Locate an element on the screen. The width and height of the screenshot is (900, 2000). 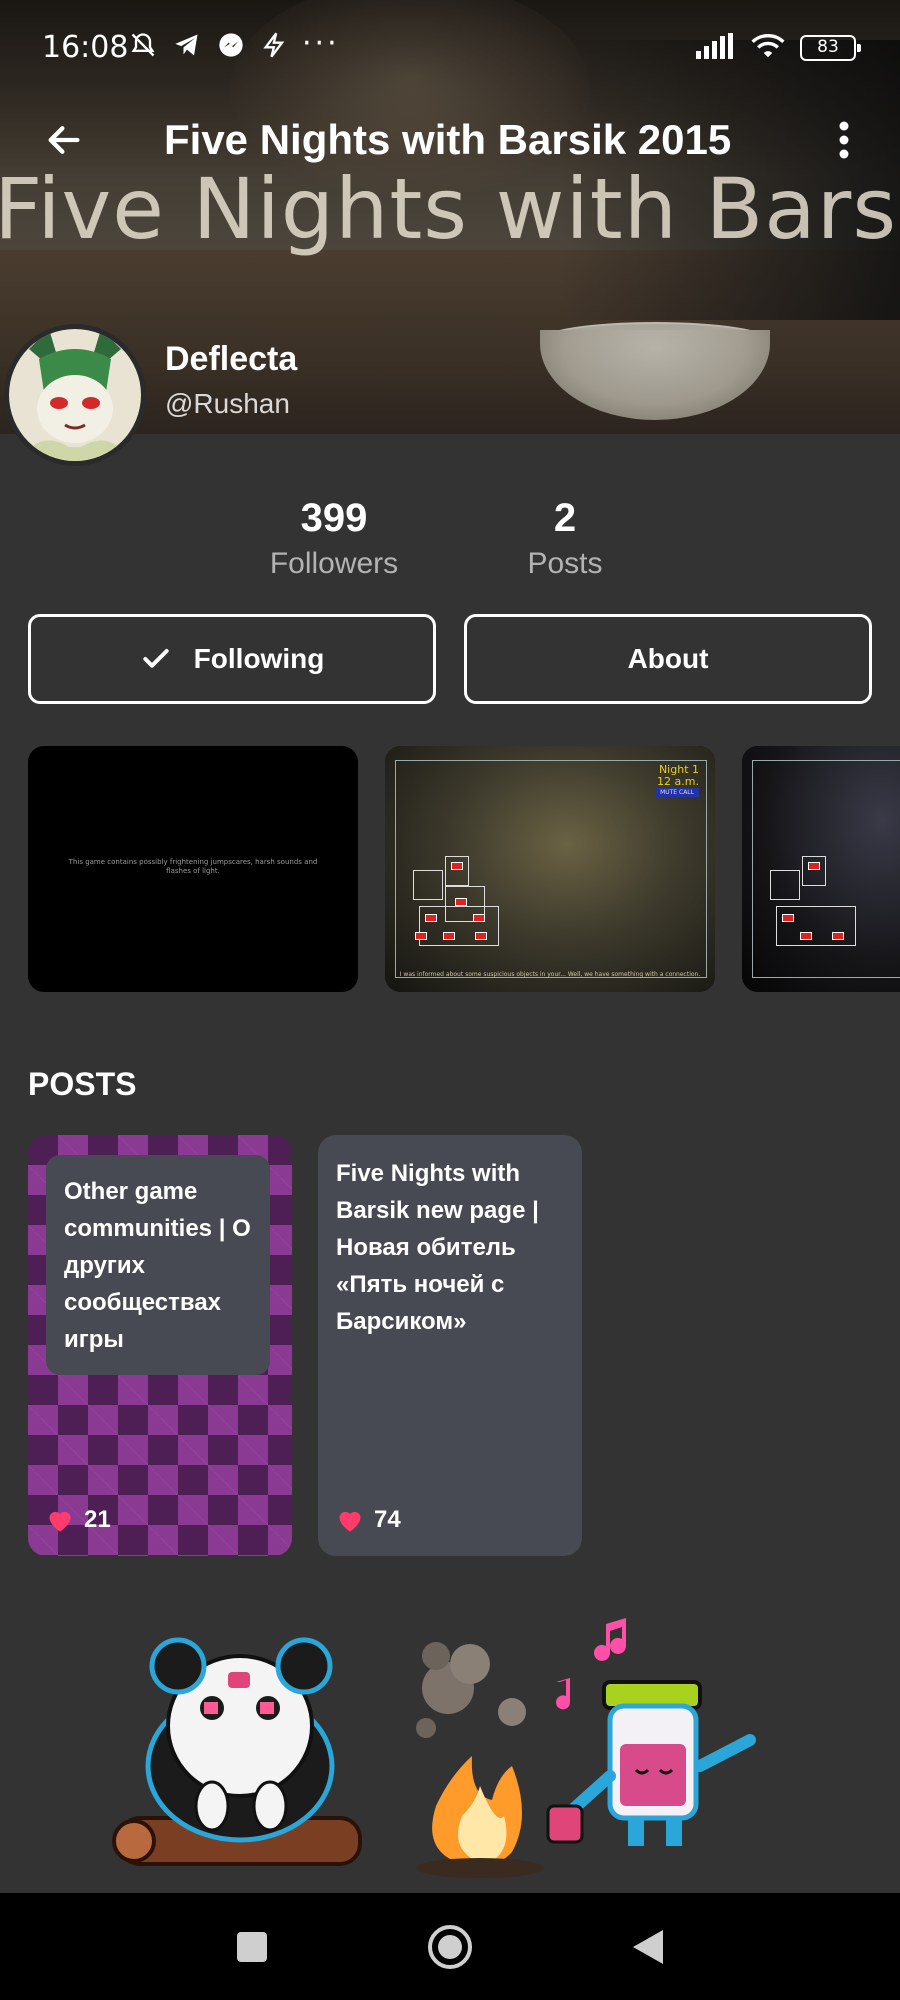
status-right: 83 is located at coordinates (778, 48).